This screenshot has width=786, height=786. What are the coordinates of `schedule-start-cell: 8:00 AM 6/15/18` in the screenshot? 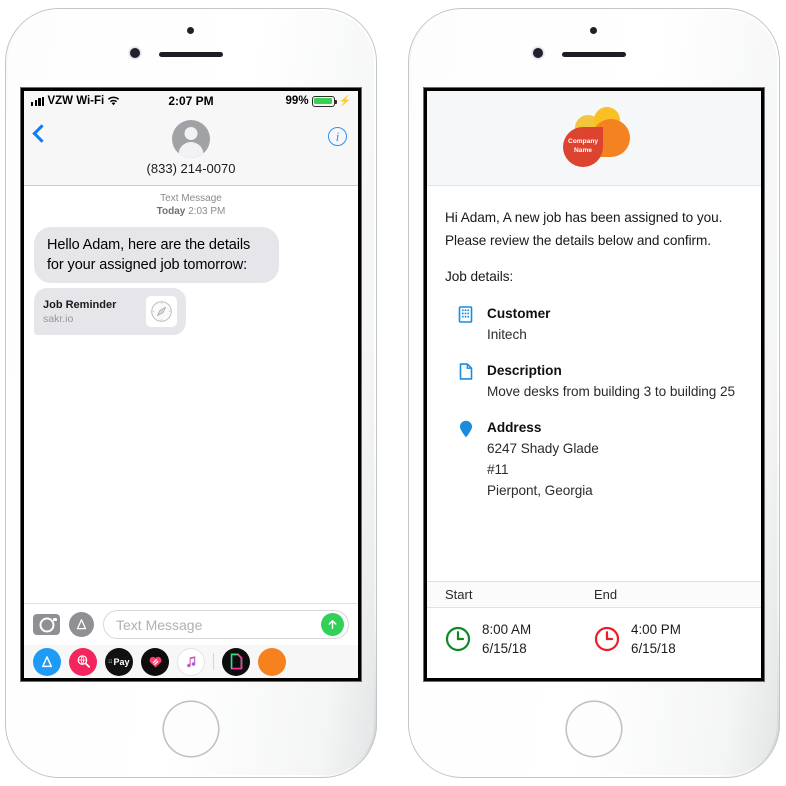 It's located at (519, 639).